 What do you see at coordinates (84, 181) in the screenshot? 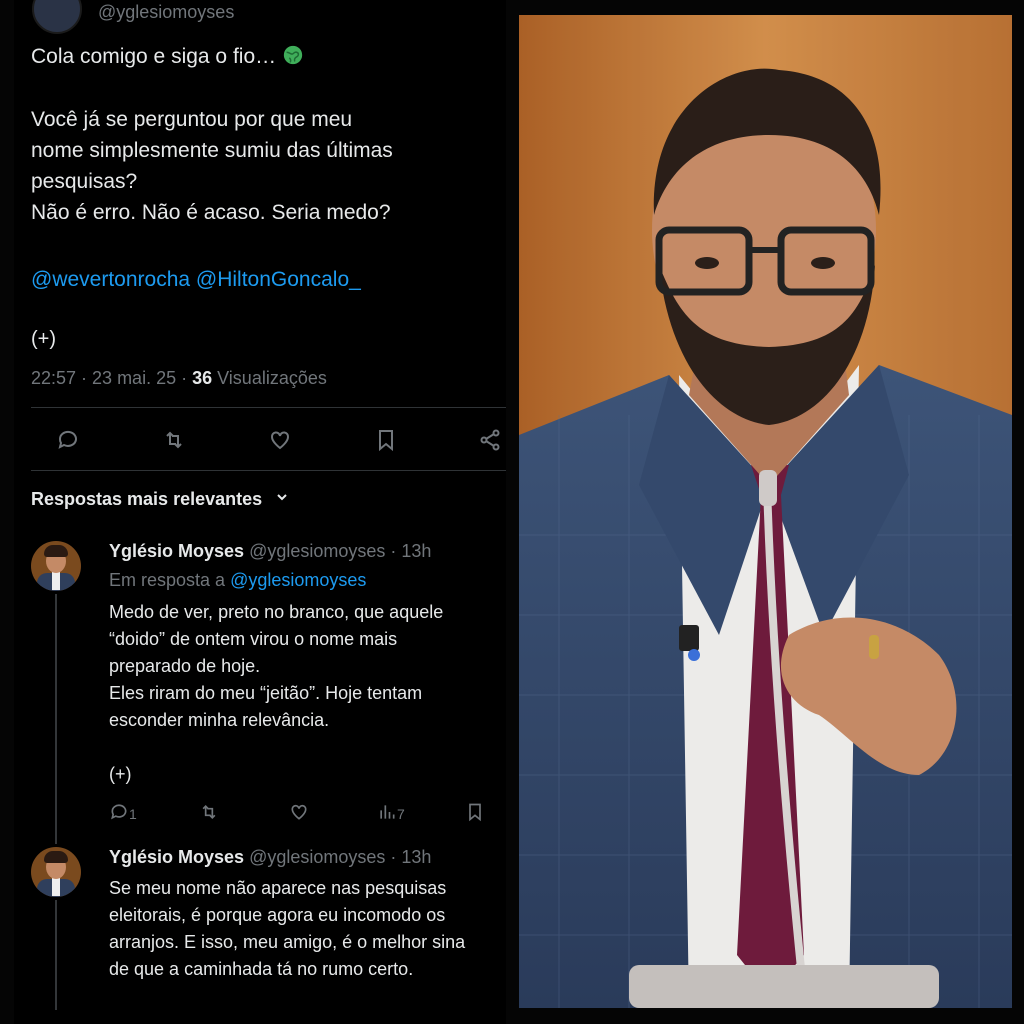
I see `tweet-line: pesquisas?` at bounding box center [84, 181].